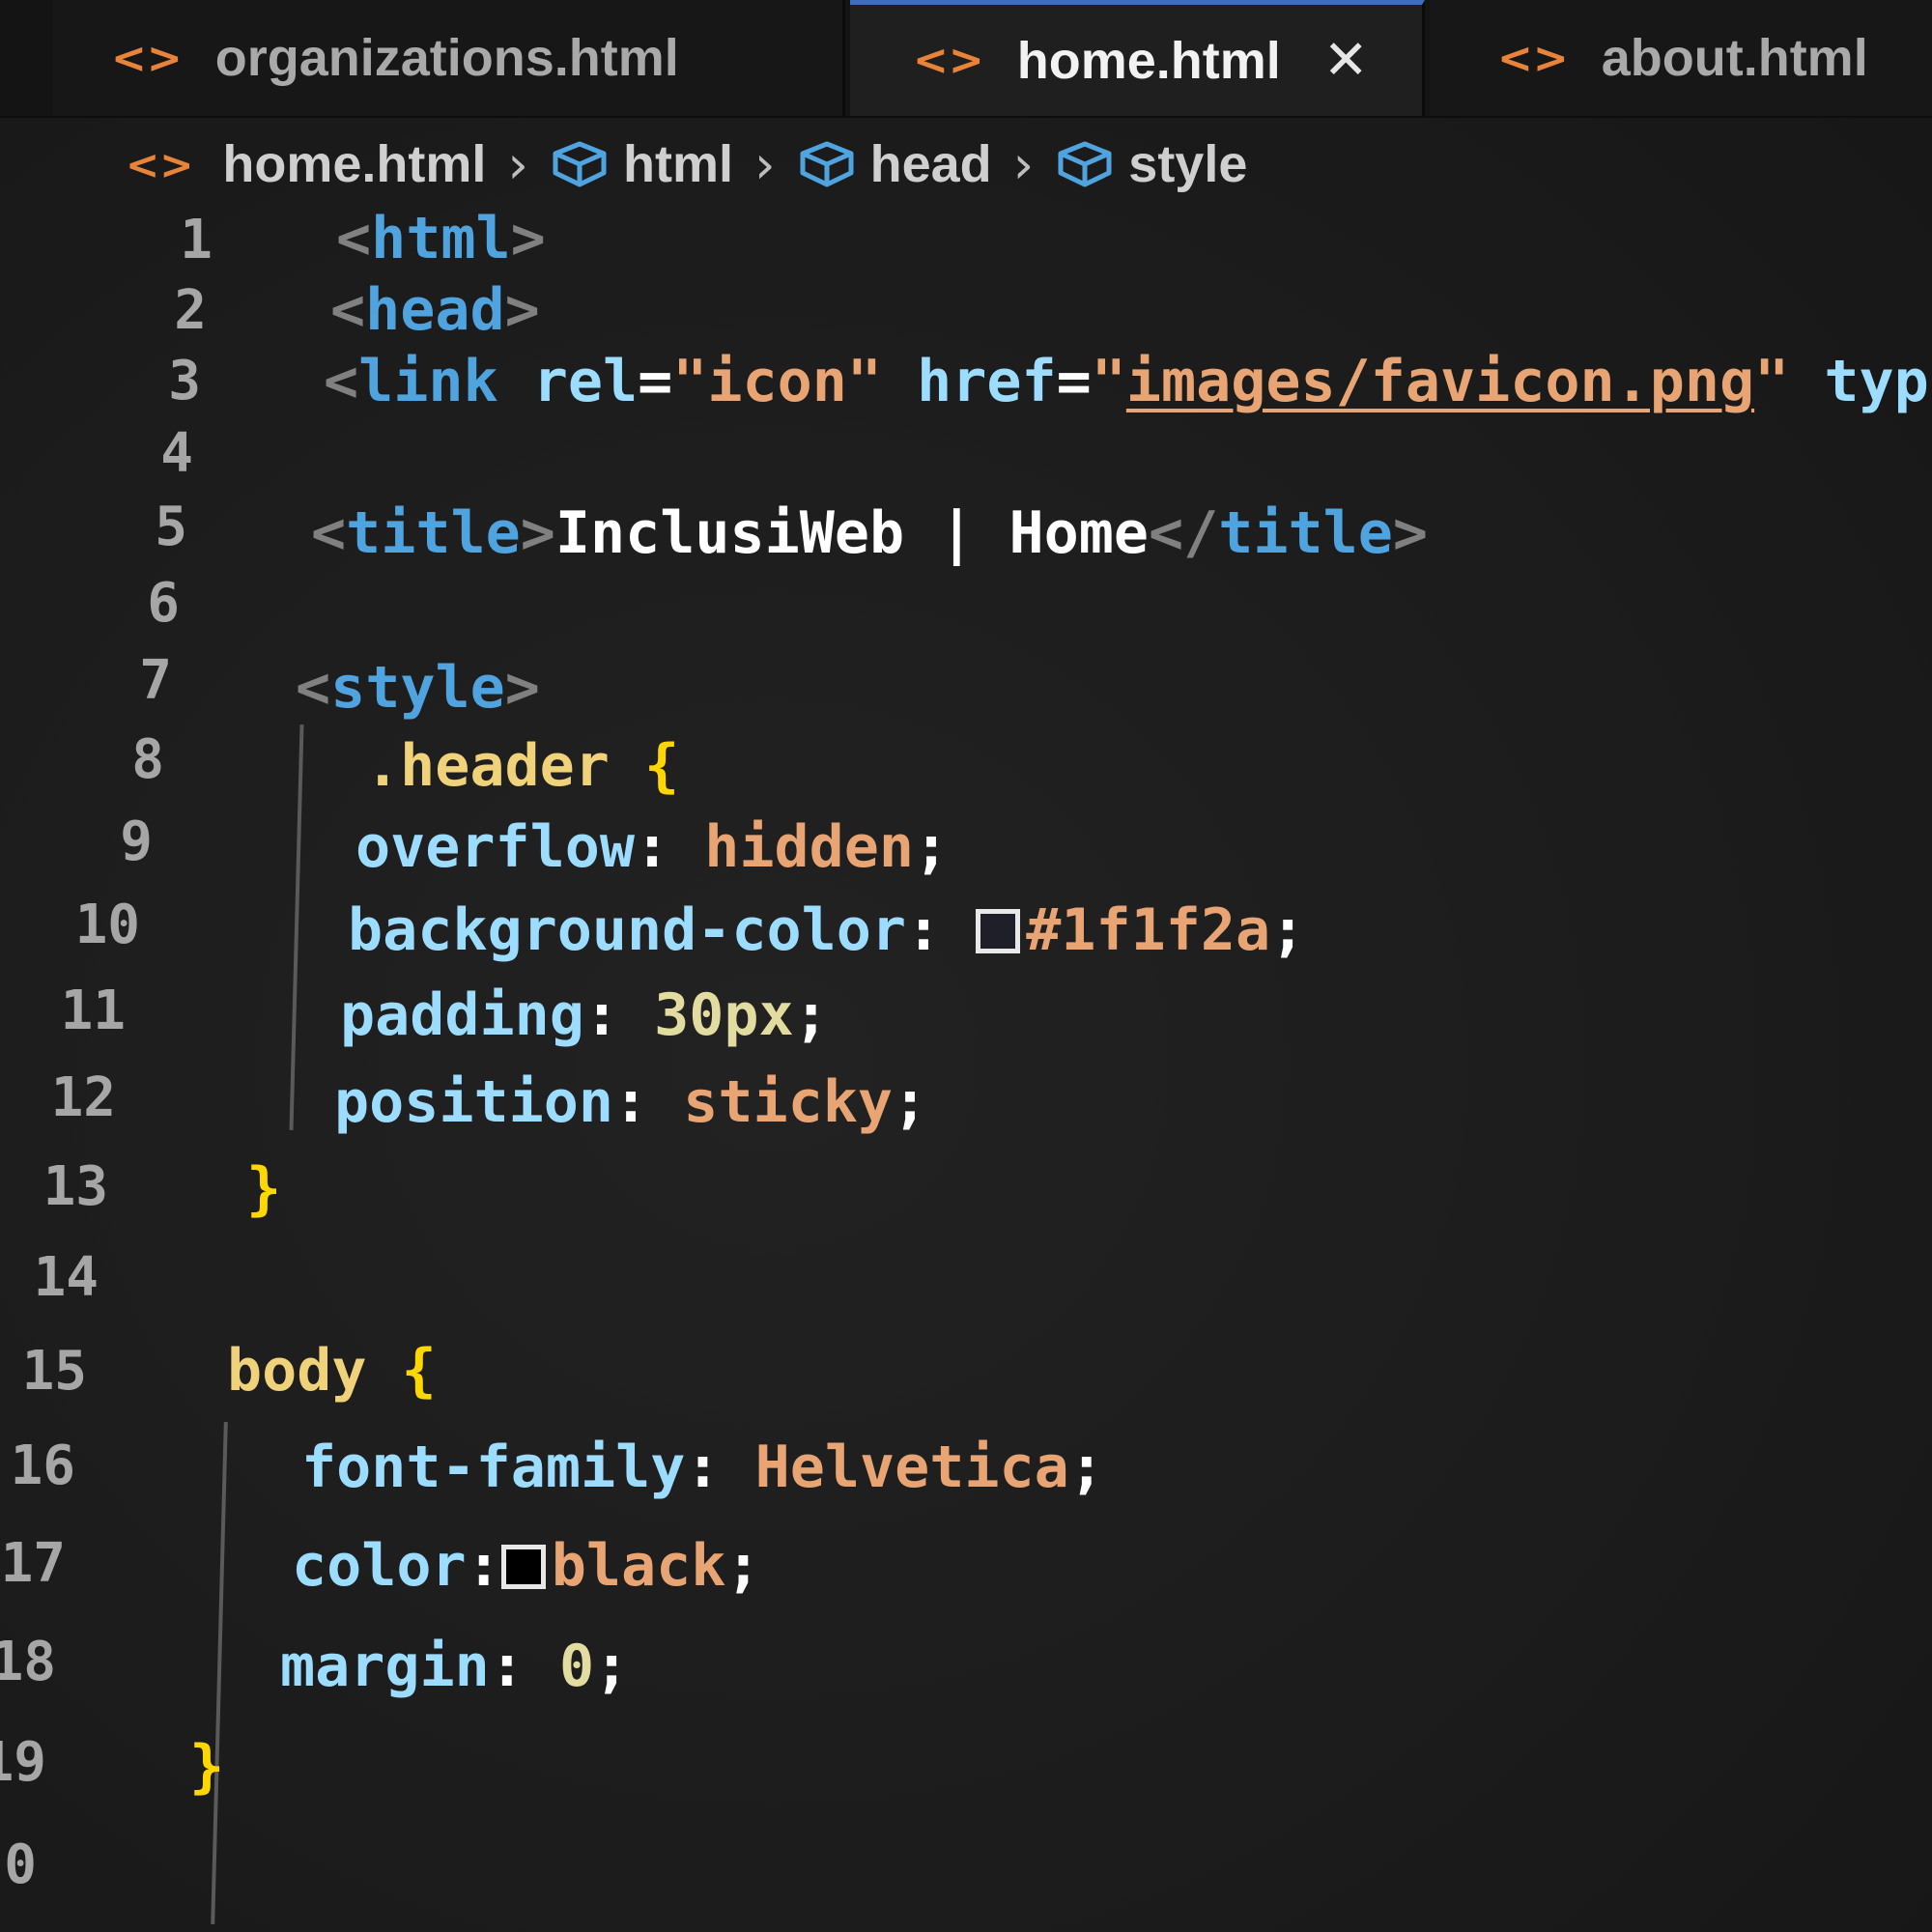 This screenshot has height=1932, width=1932. I want to click on breadcrumb-item-style: style, so click(1187, 164).